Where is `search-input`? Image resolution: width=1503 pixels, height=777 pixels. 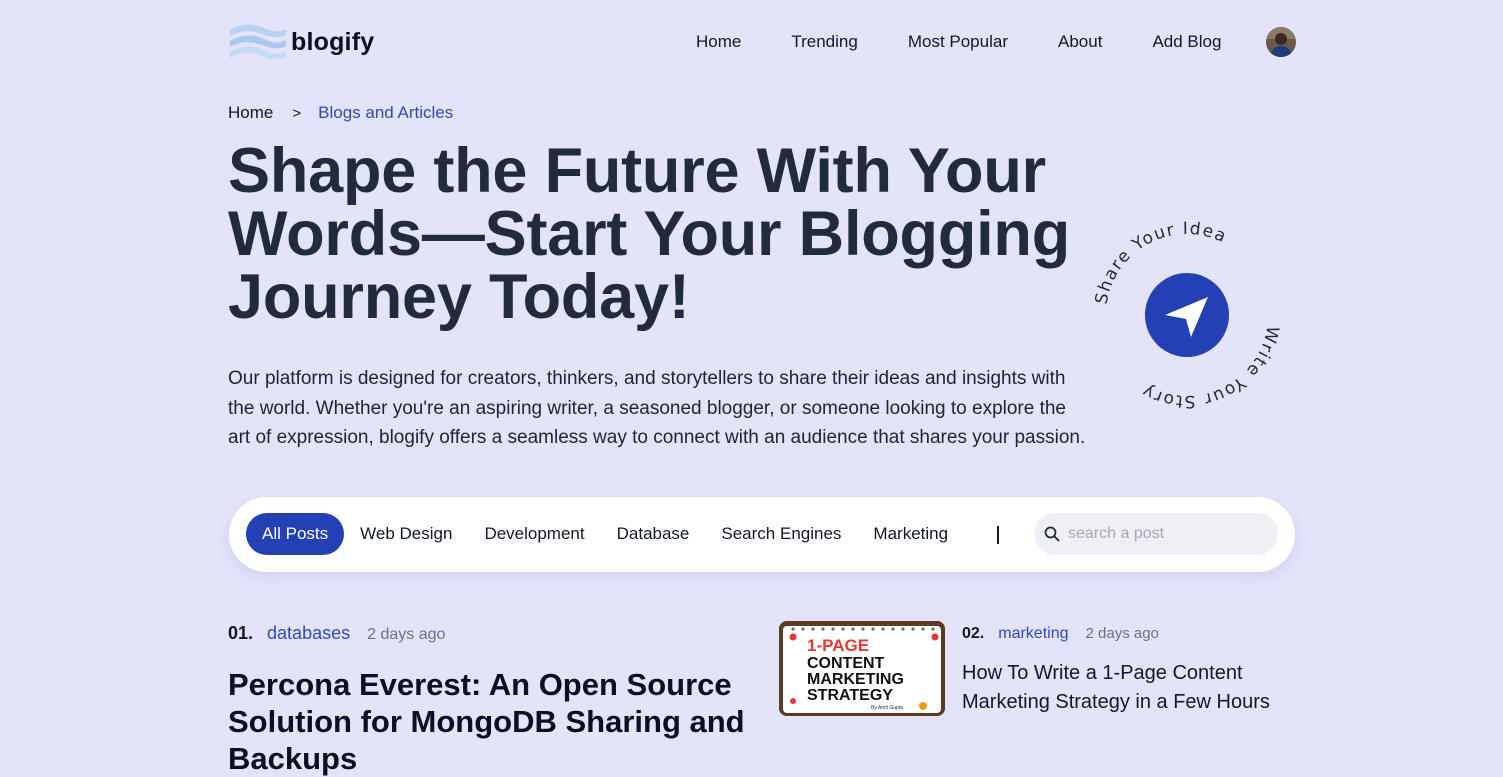
search-input is located at coordinates (1168, 534).